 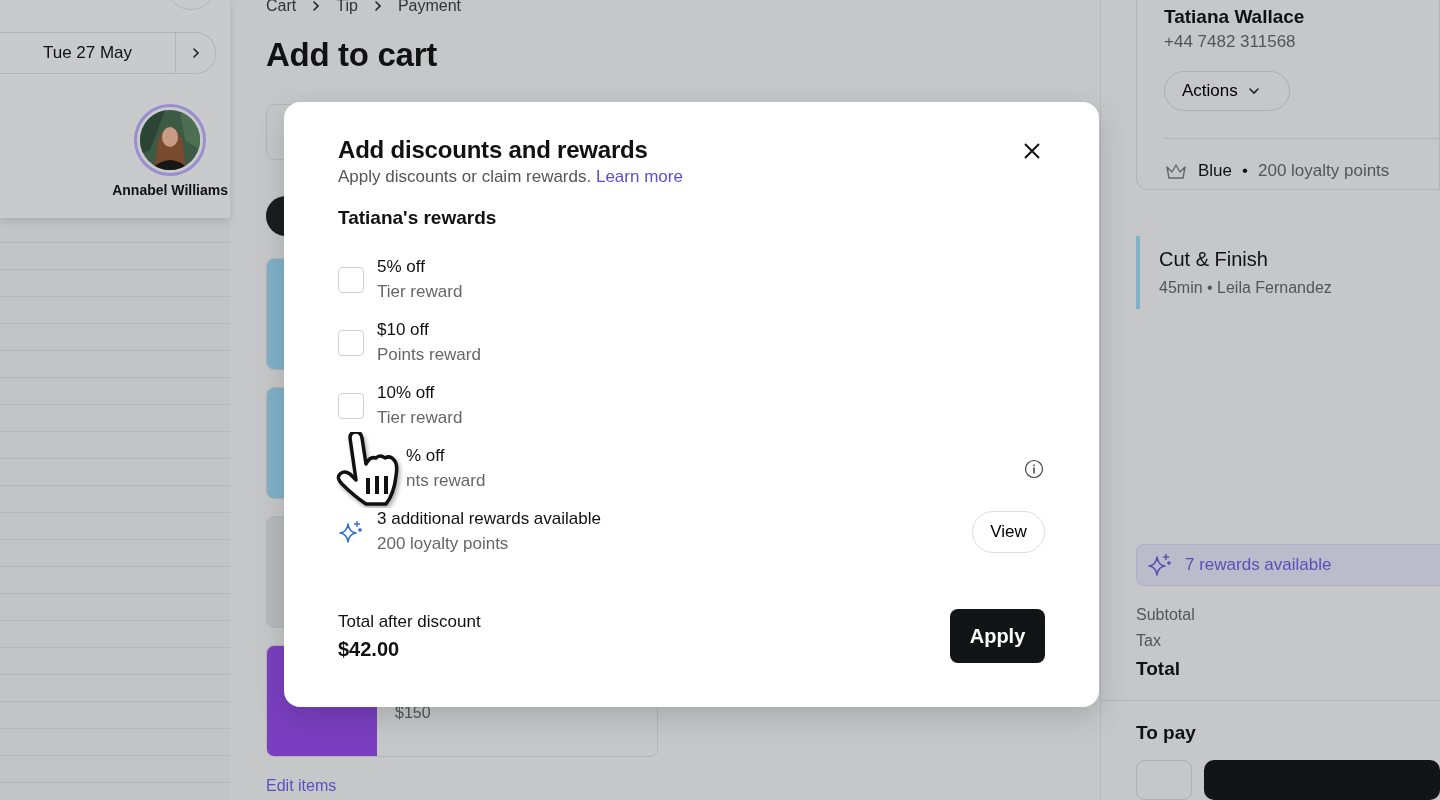 I want to click on dialog-title: Add discounts and rewards, so click(x=493, y=150).